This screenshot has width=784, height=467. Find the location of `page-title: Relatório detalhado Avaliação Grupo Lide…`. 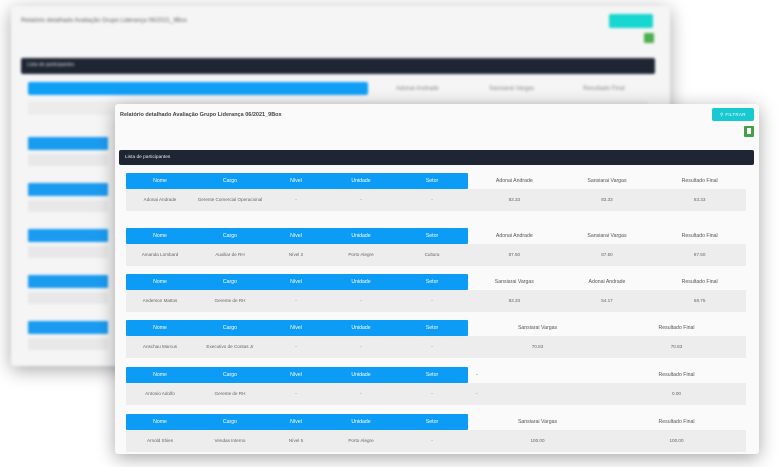

page-title: Relatório detalhado Avaliação Grupo Lide… is located at coordinates (201, 115).